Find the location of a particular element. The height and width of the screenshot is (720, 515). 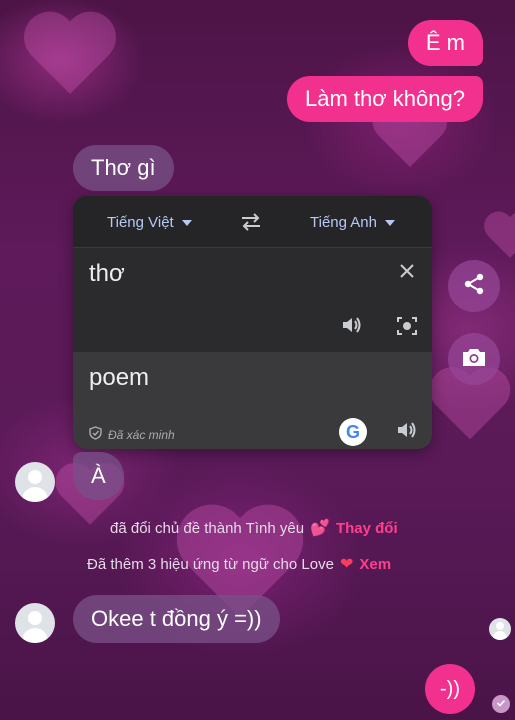

notice-text: đã đổi chủ đề thành Tình yêu is located at coordinates (207, 528).